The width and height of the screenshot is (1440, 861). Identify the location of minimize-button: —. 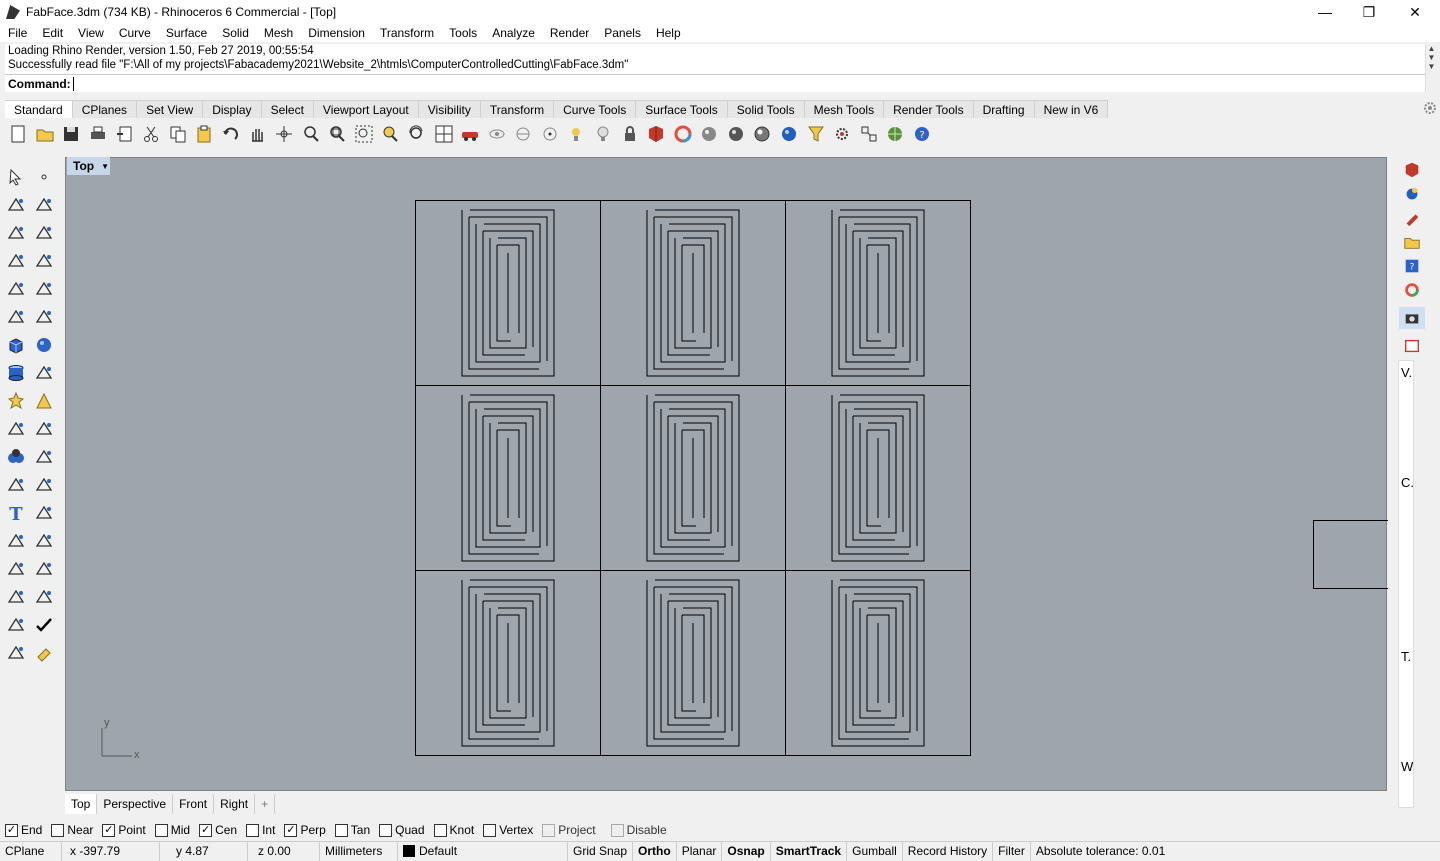
(1325, 12).